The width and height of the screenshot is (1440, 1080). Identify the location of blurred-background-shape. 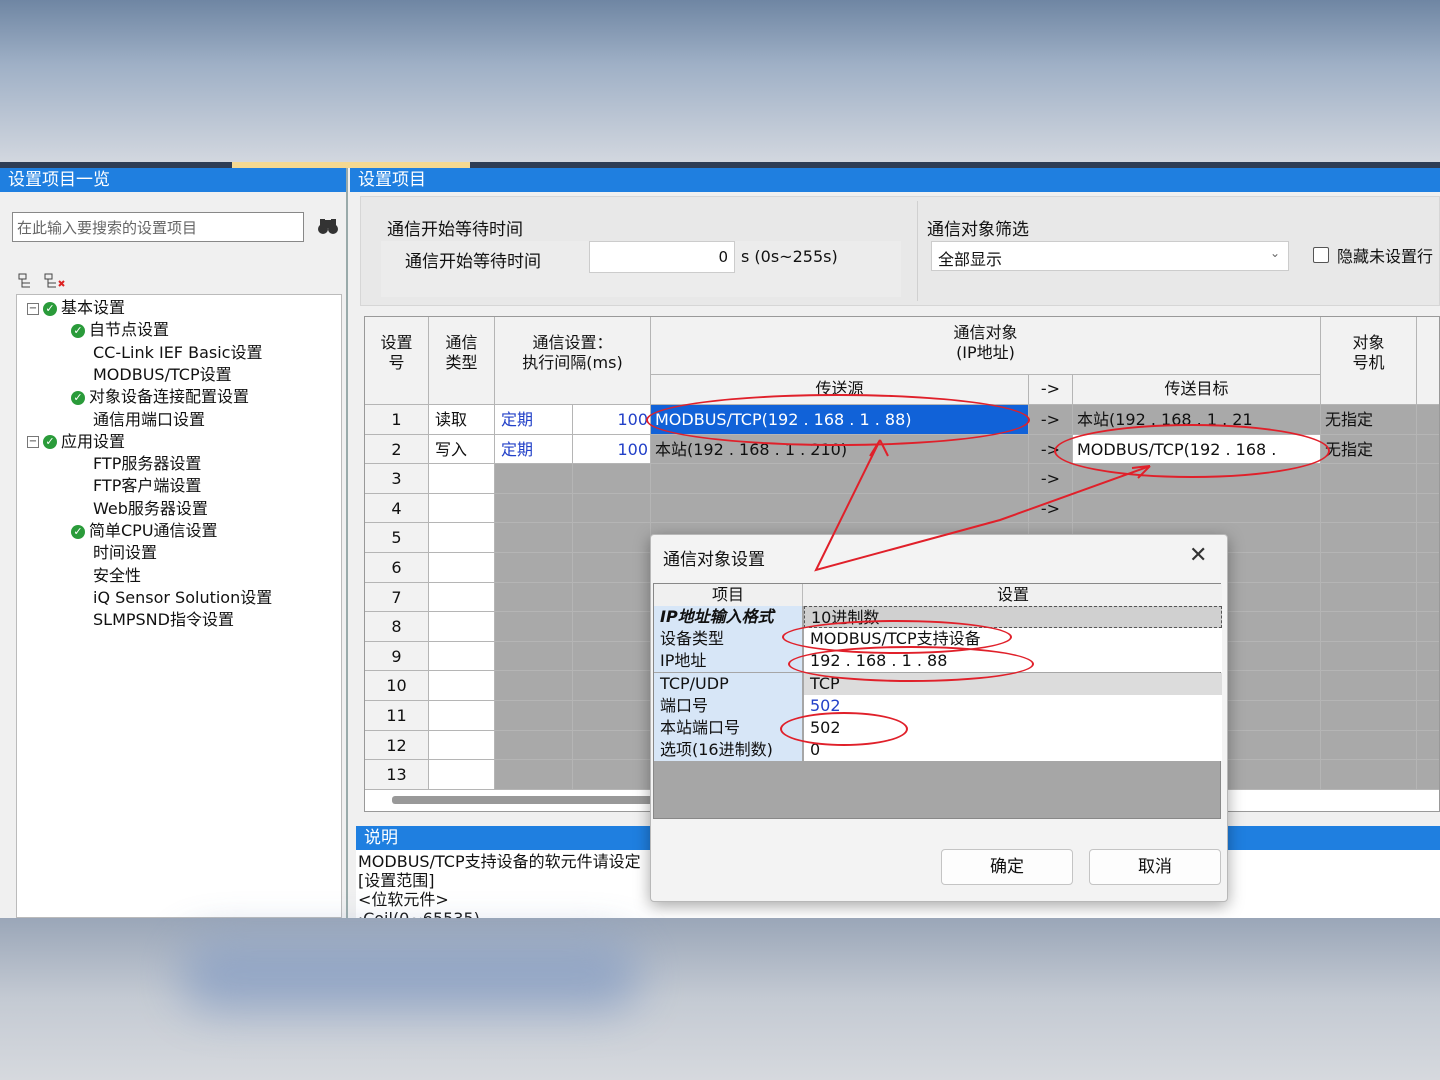
(410, 975).